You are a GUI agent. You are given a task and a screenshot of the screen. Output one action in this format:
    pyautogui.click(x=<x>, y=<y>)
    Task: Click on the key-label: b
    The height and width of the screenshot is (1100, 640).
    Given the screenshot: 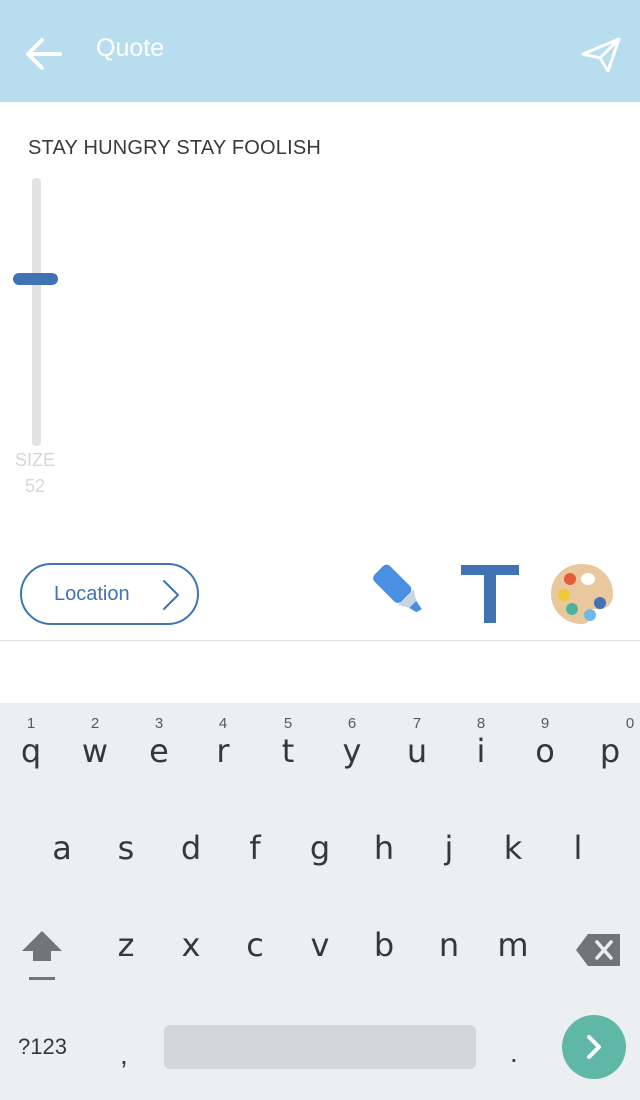 What is the action you would take?
    pyautogui.click(x=384, y=945)
    